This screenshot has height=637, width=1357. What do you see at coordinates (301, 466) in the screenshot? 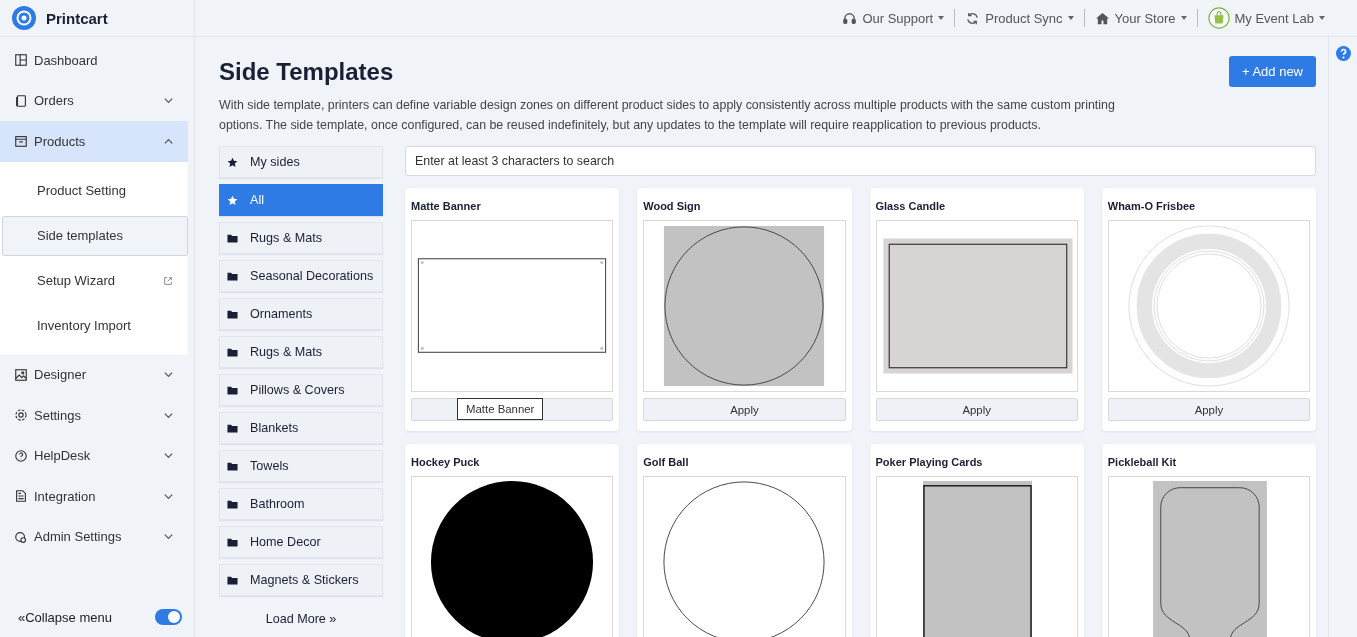
I see `category-item: Towels` at bounding box center [301, 466].